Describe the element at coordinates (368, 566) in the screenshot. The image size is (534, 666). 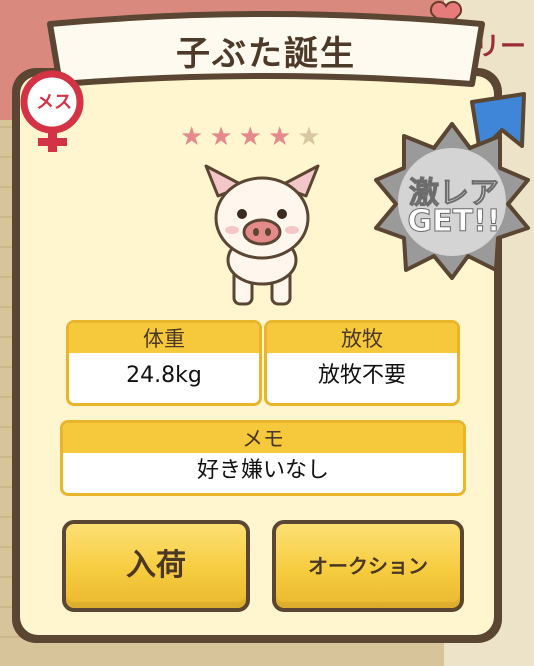
I see `auction-button: オークション` at that location.